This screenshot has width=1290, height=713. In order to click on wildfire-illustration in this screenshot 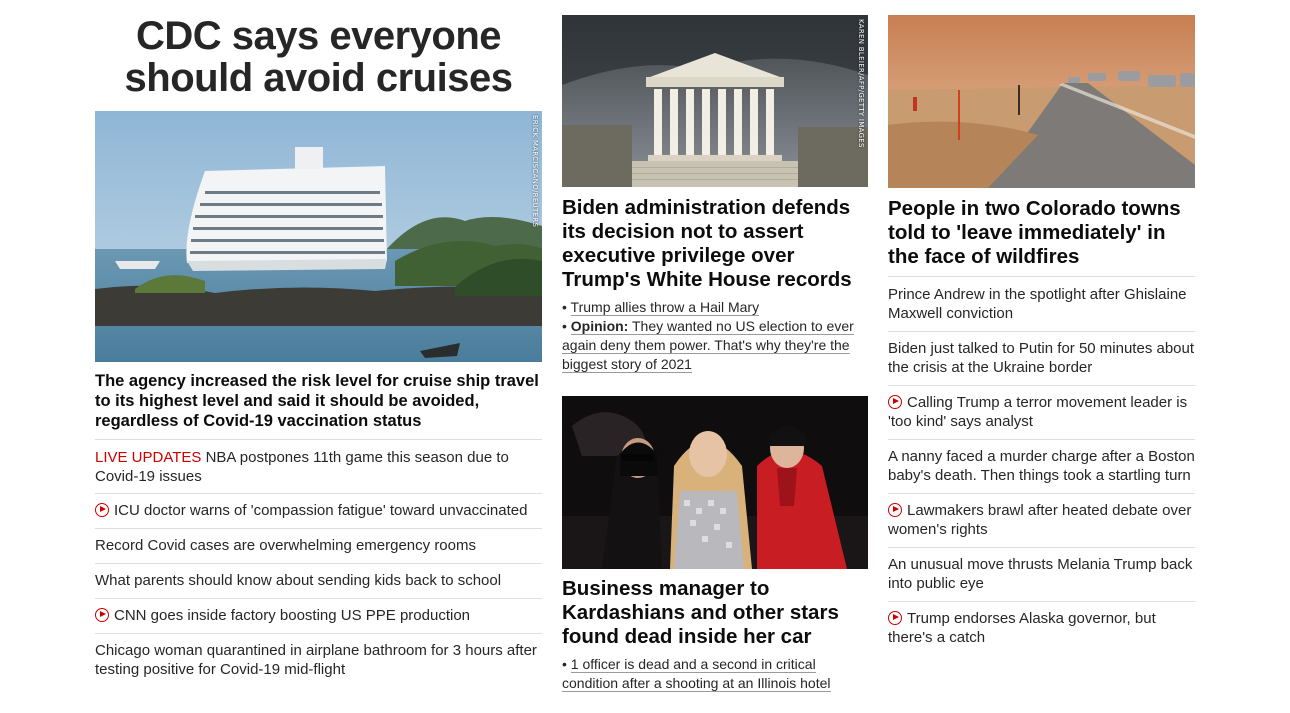, I will do `click(1041, 101)`.